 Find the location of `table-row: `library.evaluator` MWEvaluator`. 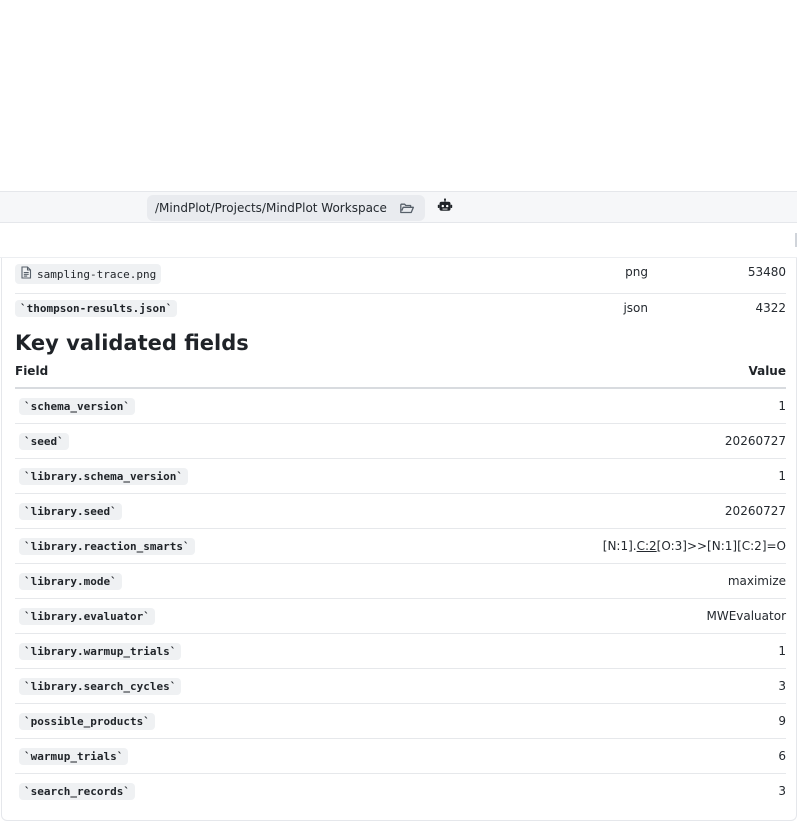

table-row: `library.evaluator` MWEvaluator is located at coordinates (400, 616).